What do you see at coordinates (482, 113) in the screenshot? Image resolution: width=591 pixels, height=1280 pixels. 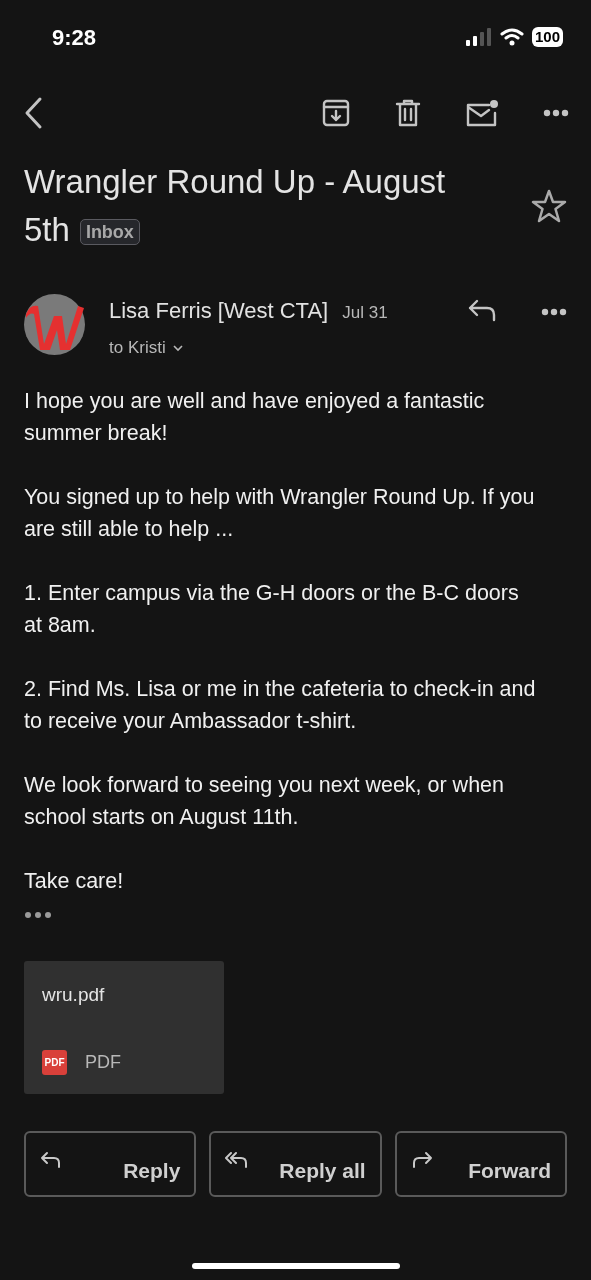 I see `mail-unread-icon` at bounding box center [482, 113].